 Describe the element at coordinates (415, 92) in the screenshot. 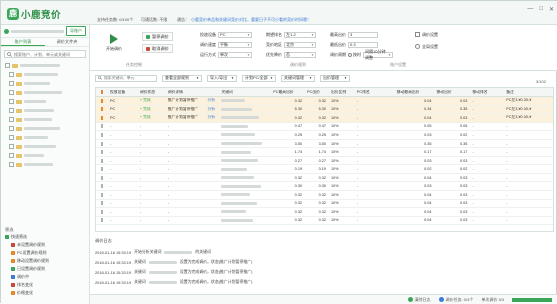

I see `column-header: 移动最高出价` at that location.